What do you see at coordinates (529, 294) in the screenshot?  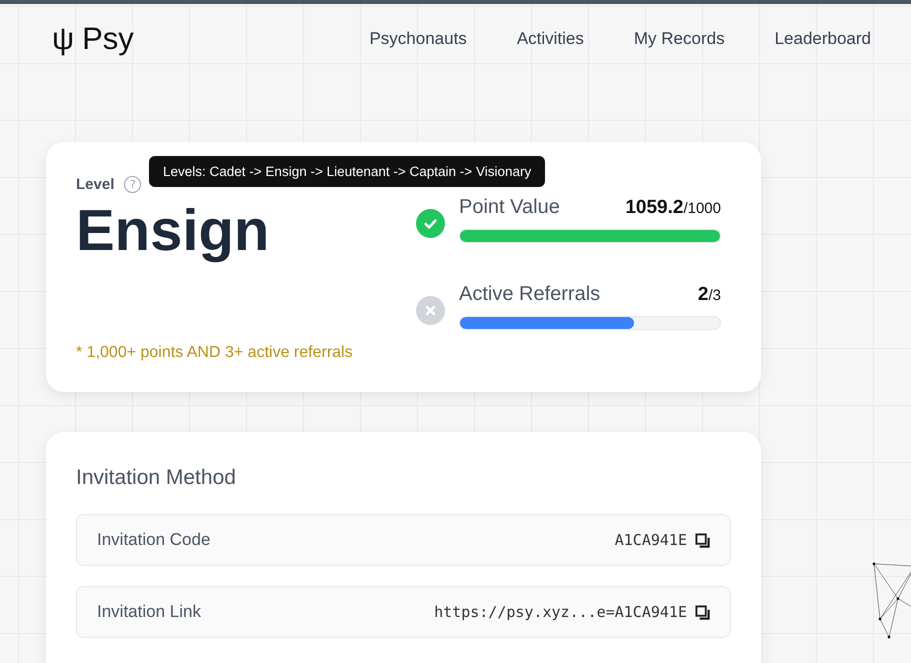 I see `metric-label: Active Referrals` at bounding box center [529, 294].